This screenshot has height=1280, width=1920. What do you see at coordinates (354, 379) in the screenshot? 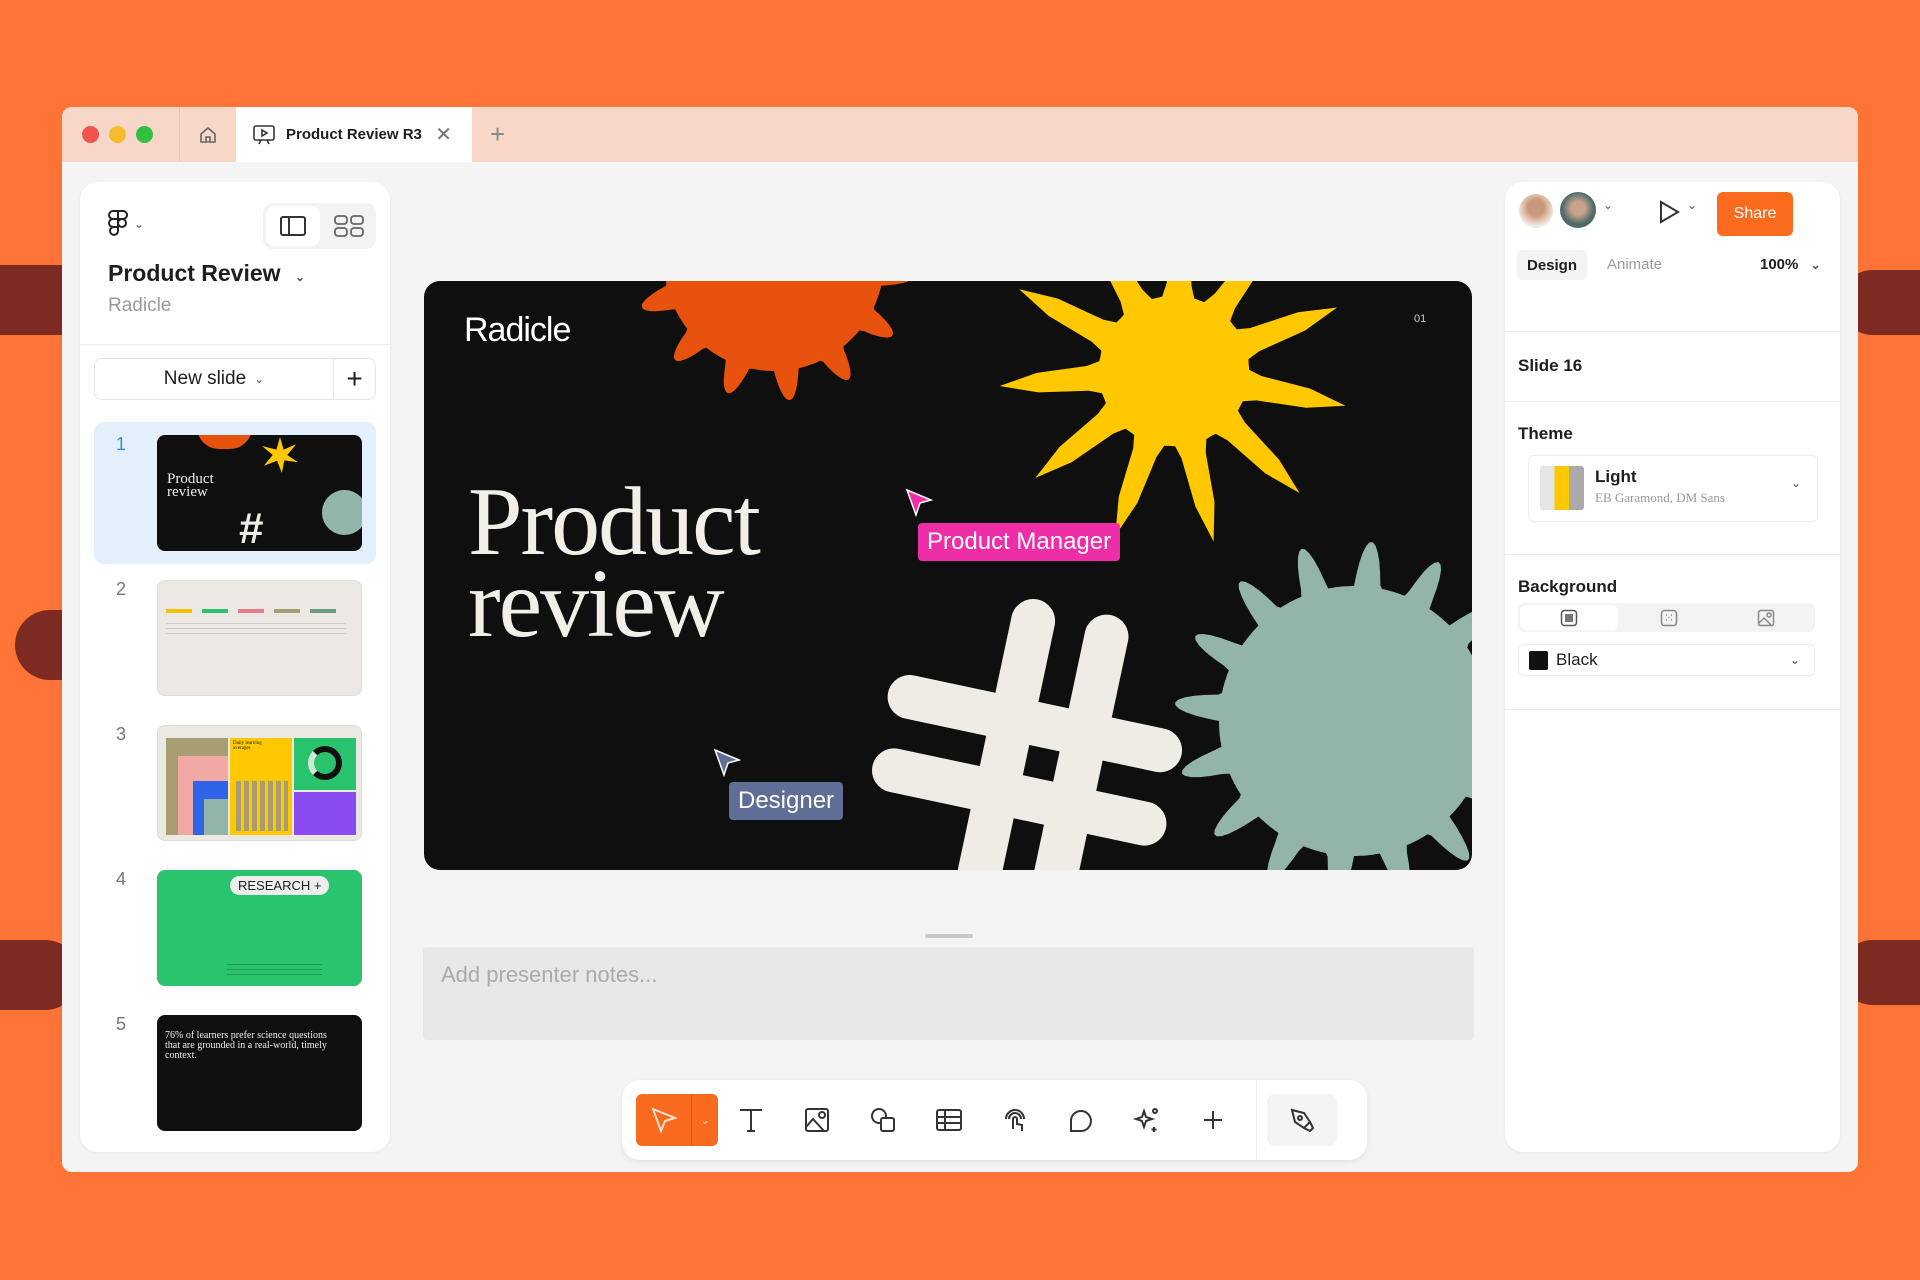
I see `add-slide-button: +` at bounding box center [354, 379].